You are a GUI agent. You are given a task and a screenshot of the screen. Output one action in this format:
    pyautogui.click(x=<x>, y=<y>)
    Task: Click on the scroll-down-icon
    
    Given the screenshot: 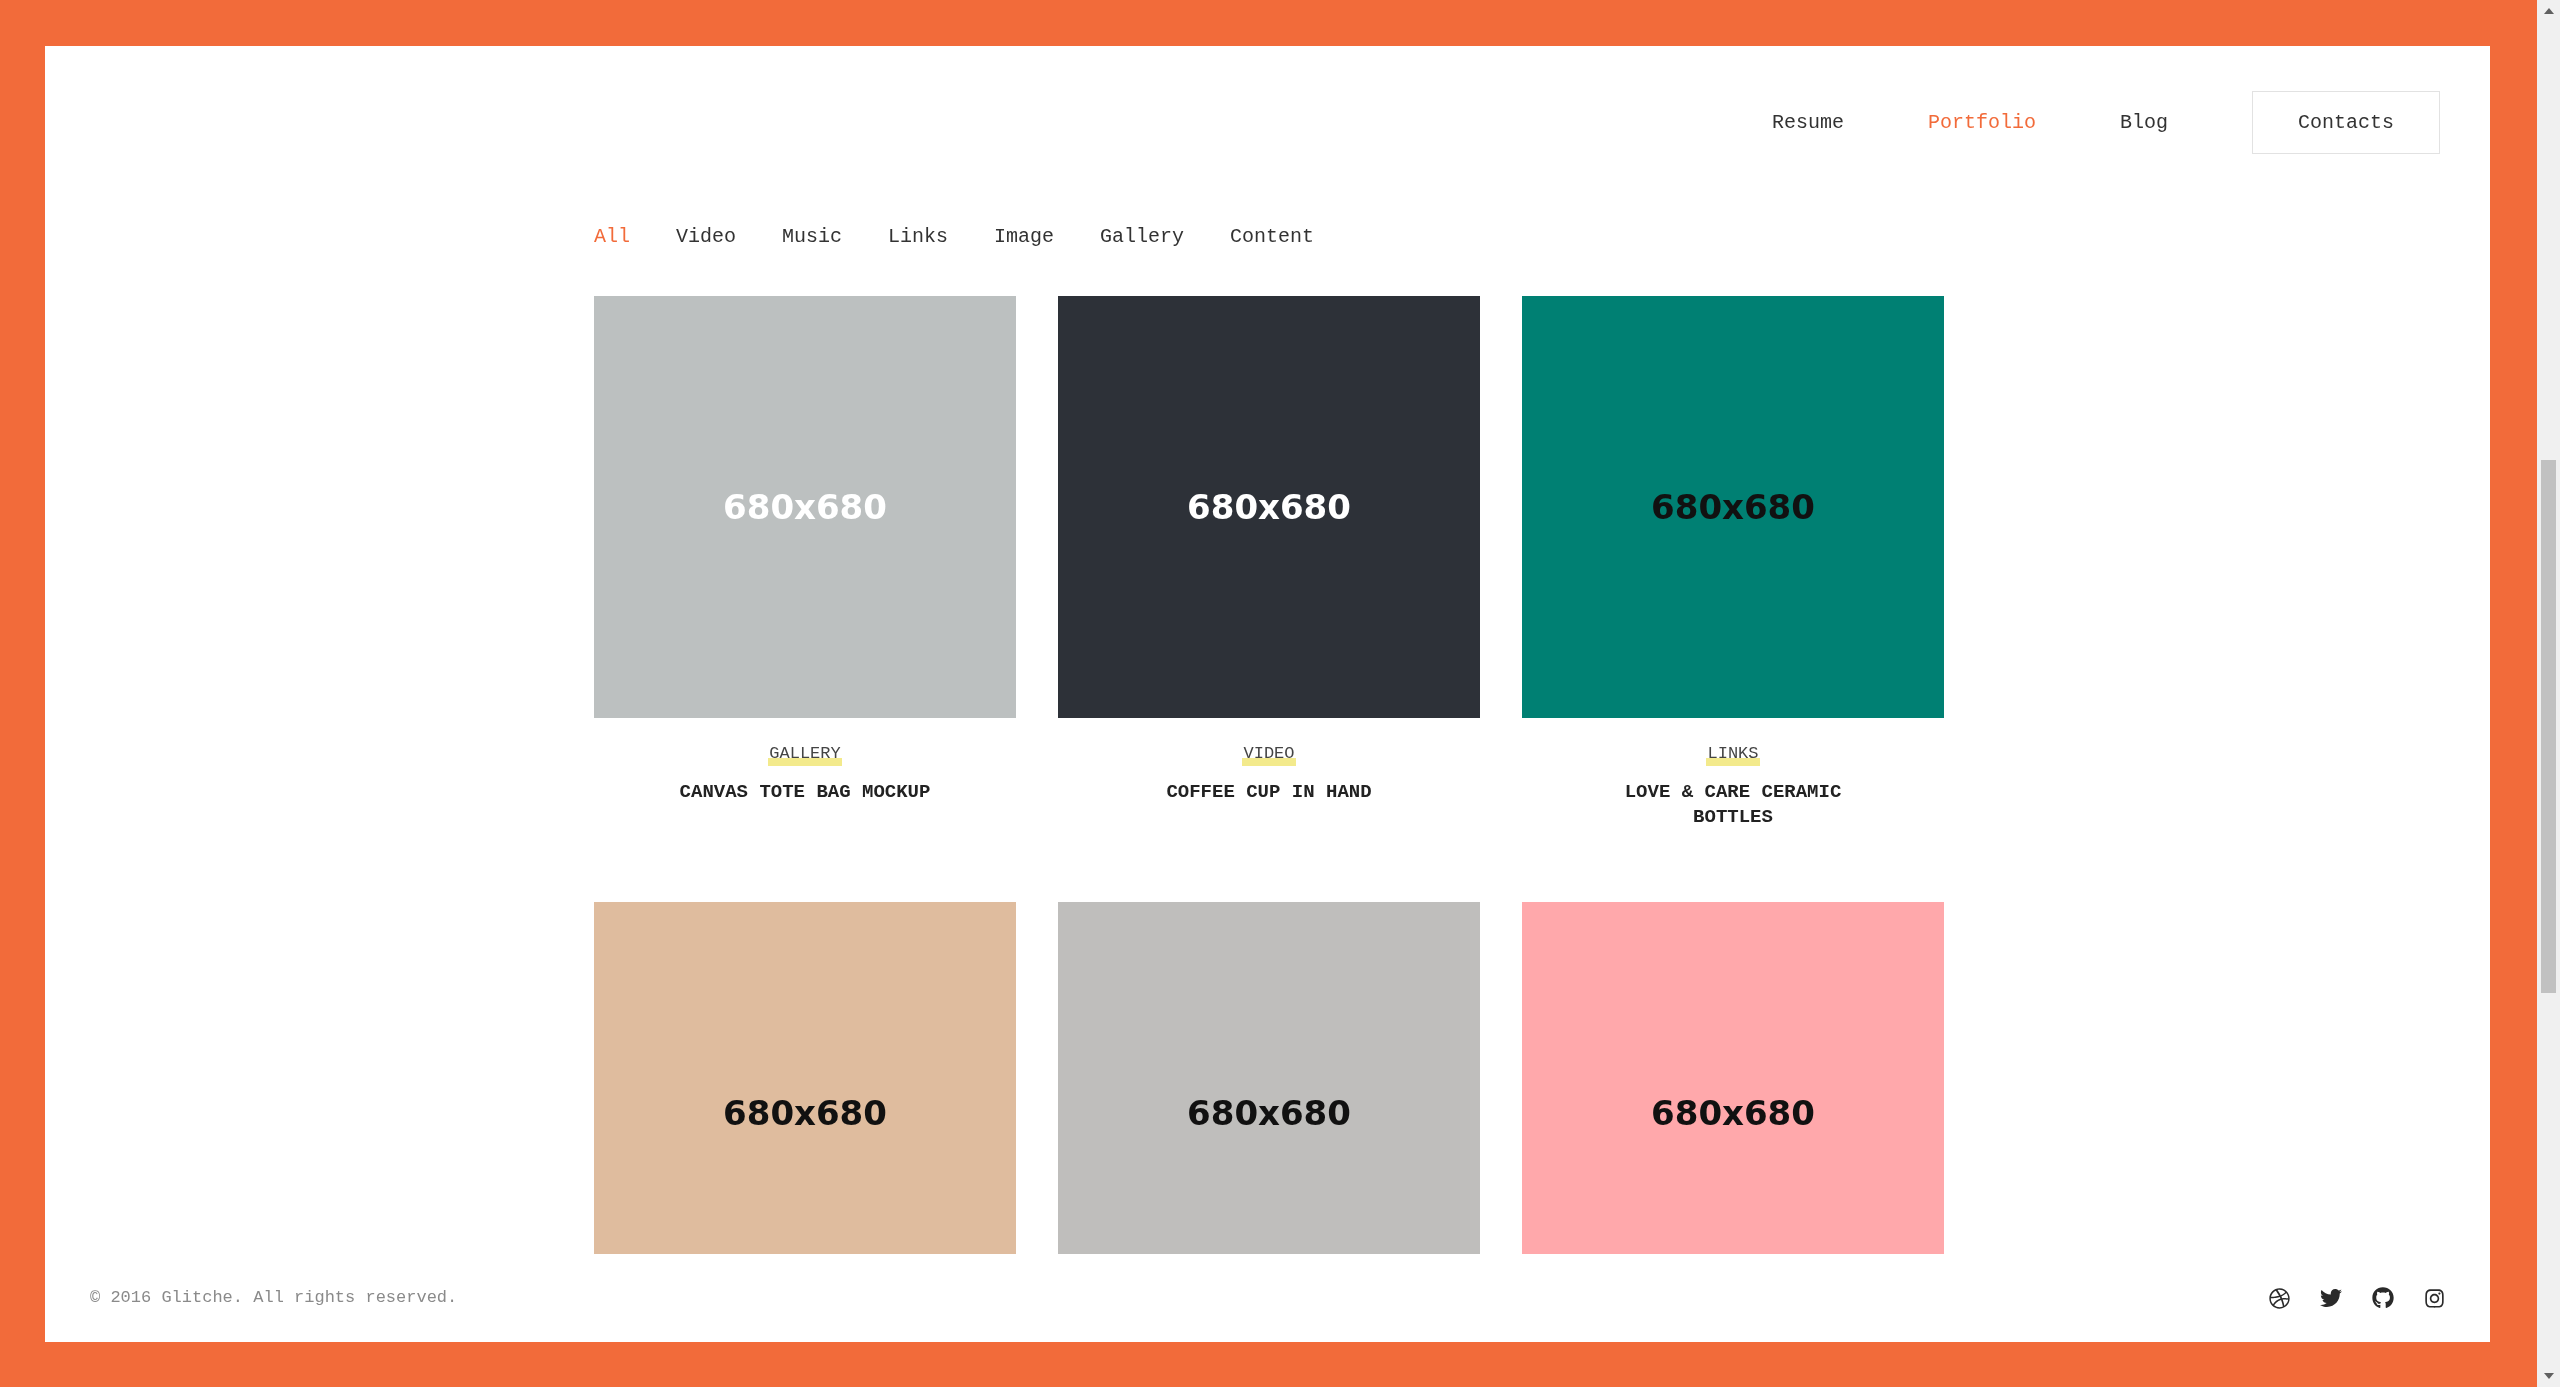 What is the action you would take?
    pyautogui.click(x=2548, y=1376)
    